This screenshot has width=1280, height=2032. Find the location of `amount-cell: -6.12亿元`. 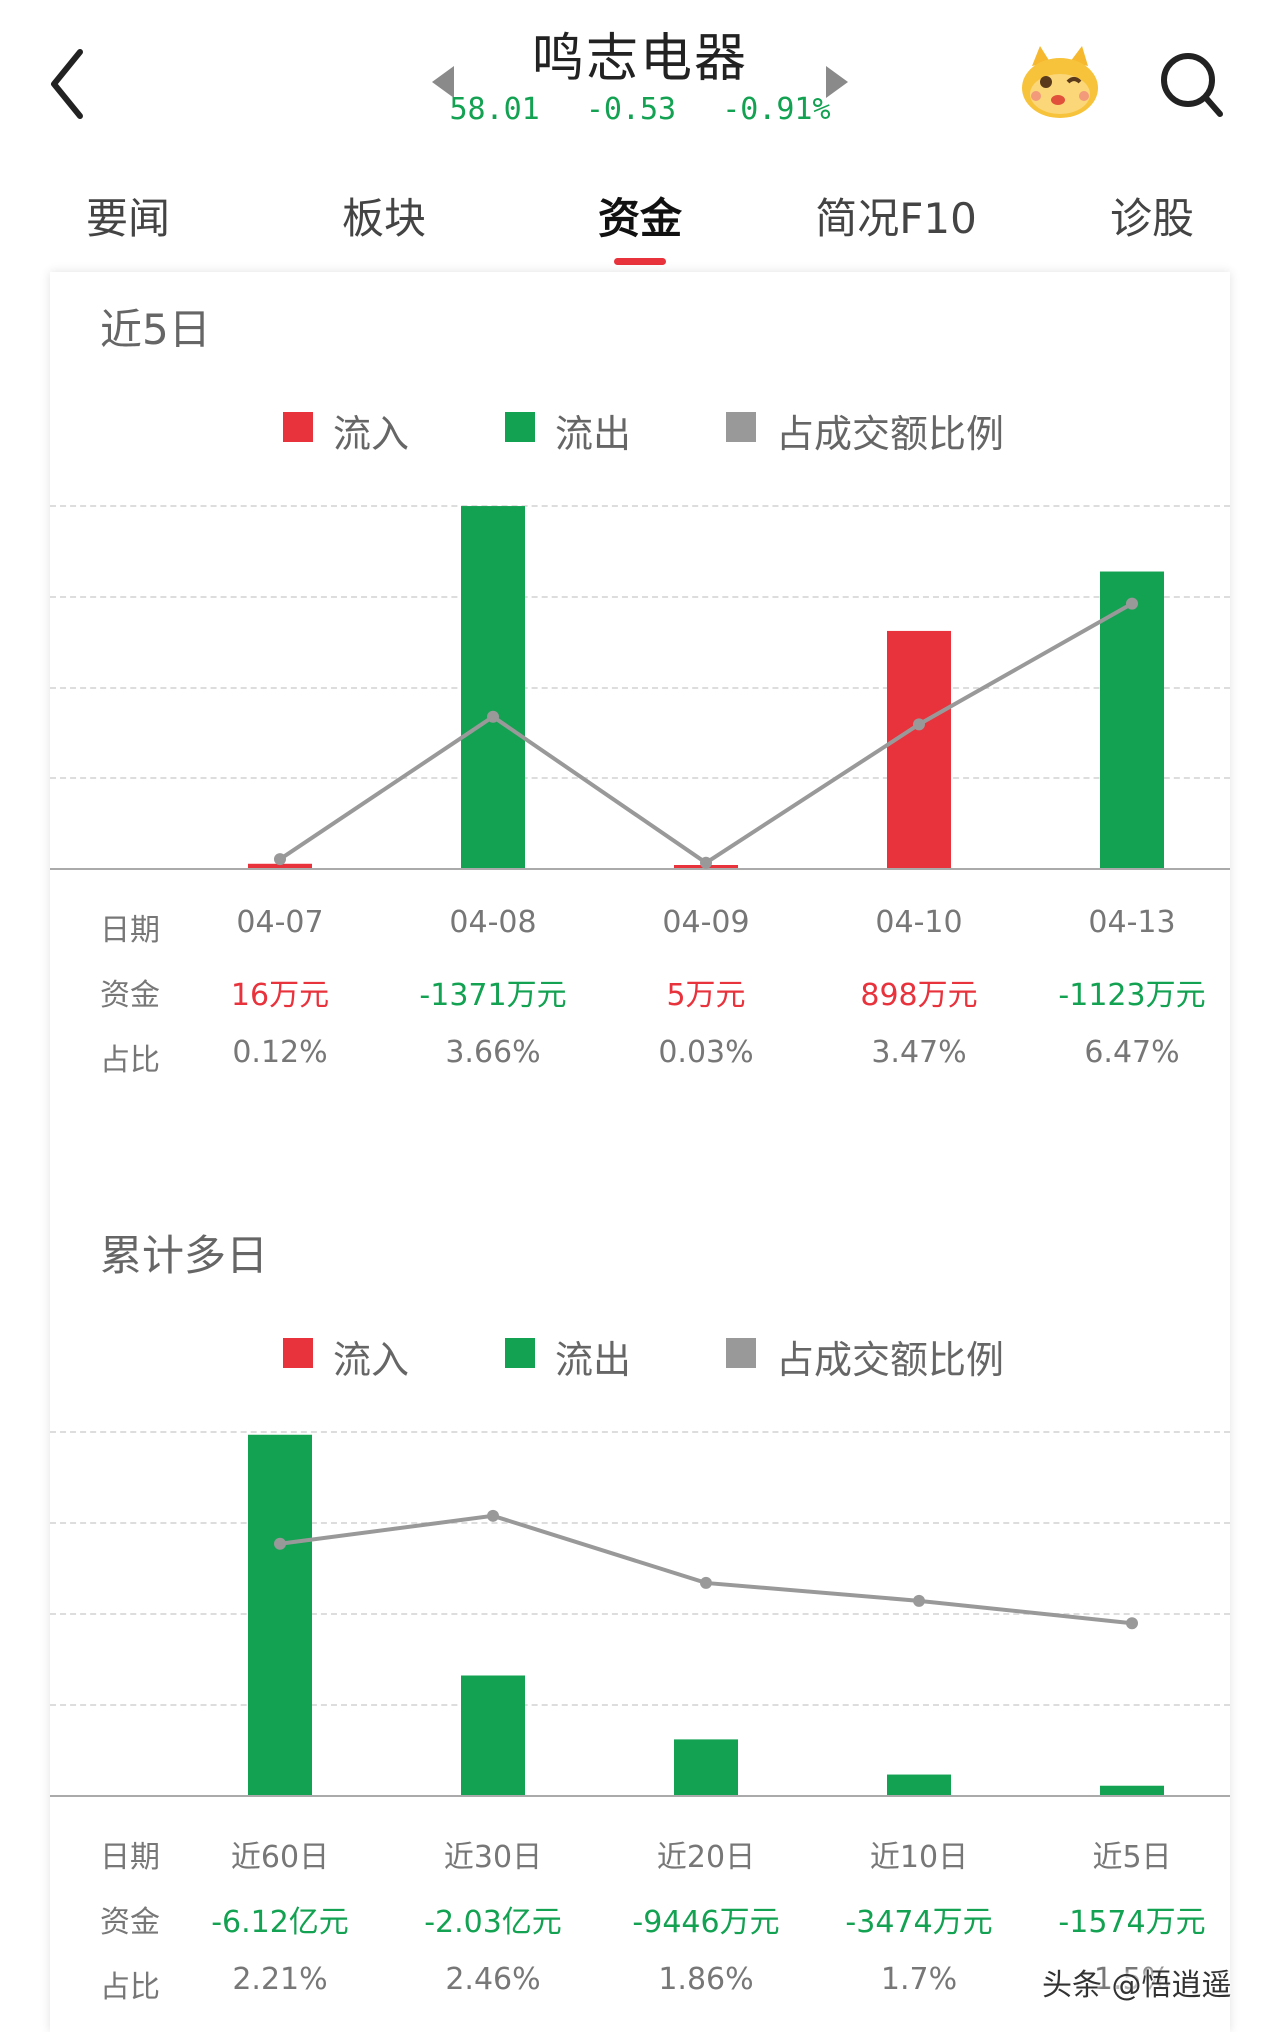

amount-cell: -6.12亿元 is located at coordinates (280, 1922).